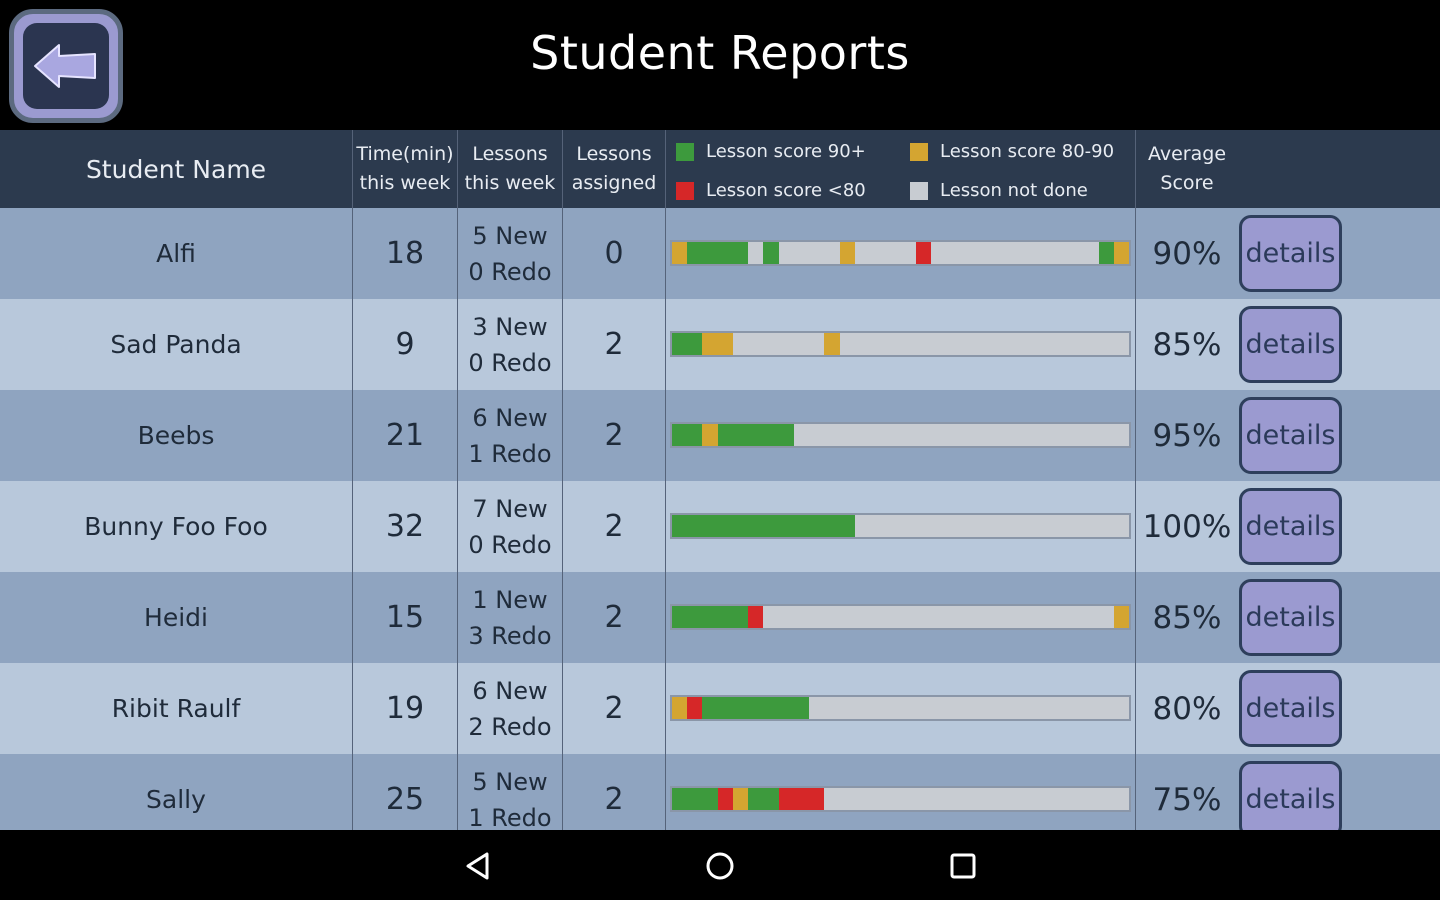 Image resolution: width=1440 pixels, height=900 pixels. I want to click on legend-swatch-green, so click(685, 151).